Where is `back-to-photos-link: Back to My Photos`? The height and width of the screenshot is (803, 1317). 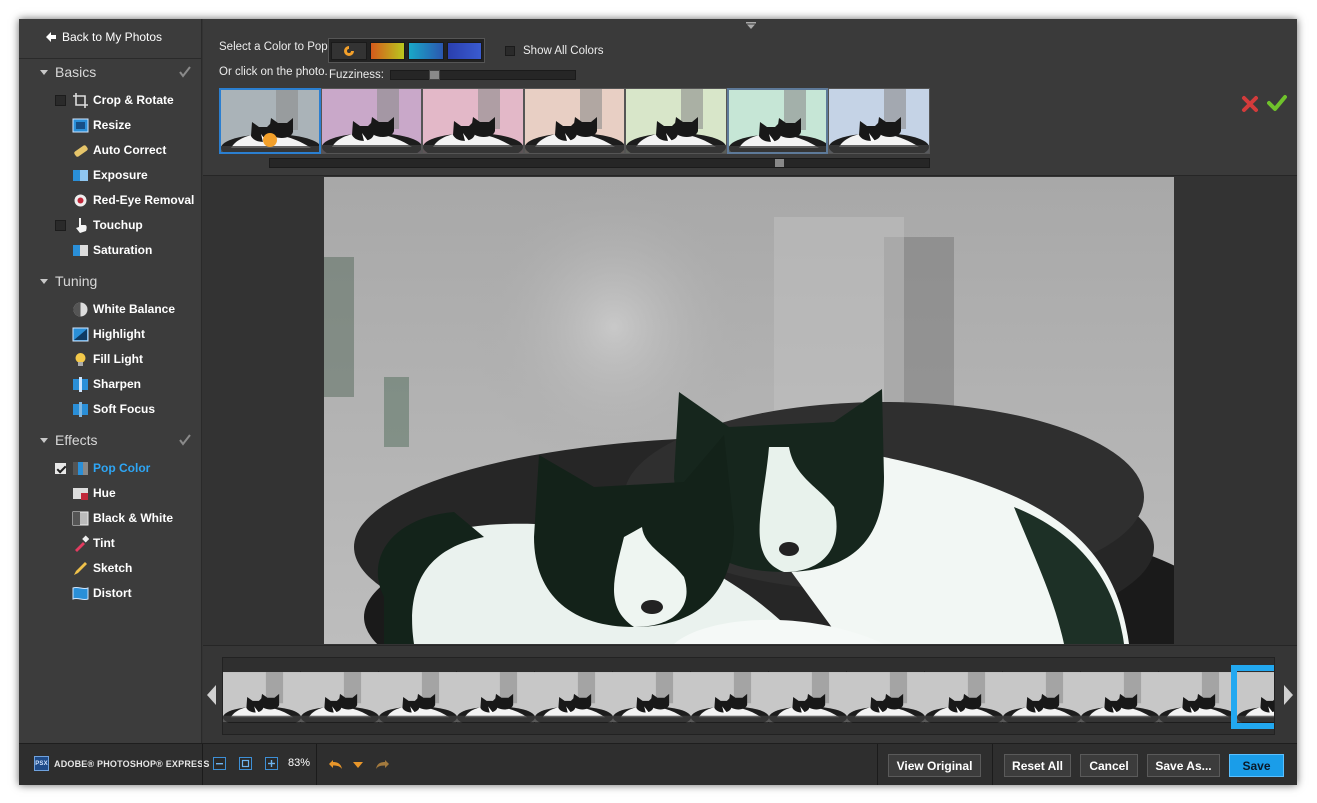 back-to-photos-link: Back to My Photos is located at coordinates (103, 37).